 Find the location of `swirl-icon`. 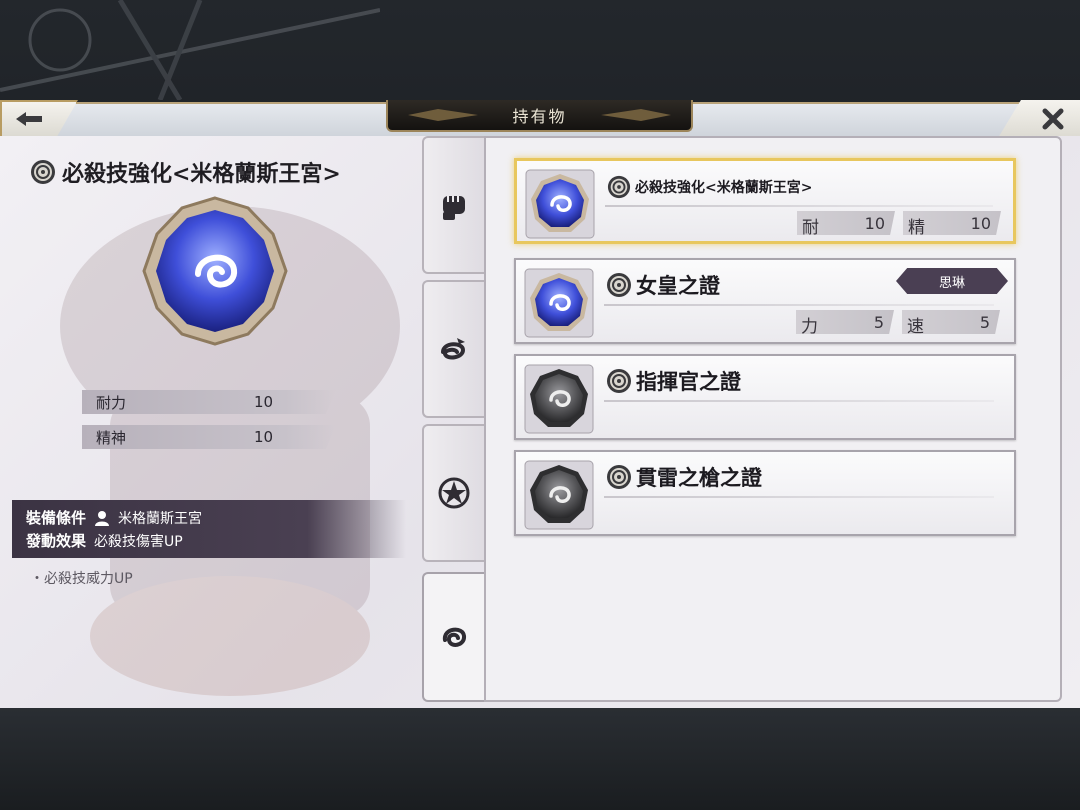

swirl-icon is located at coordinates (454, 637).